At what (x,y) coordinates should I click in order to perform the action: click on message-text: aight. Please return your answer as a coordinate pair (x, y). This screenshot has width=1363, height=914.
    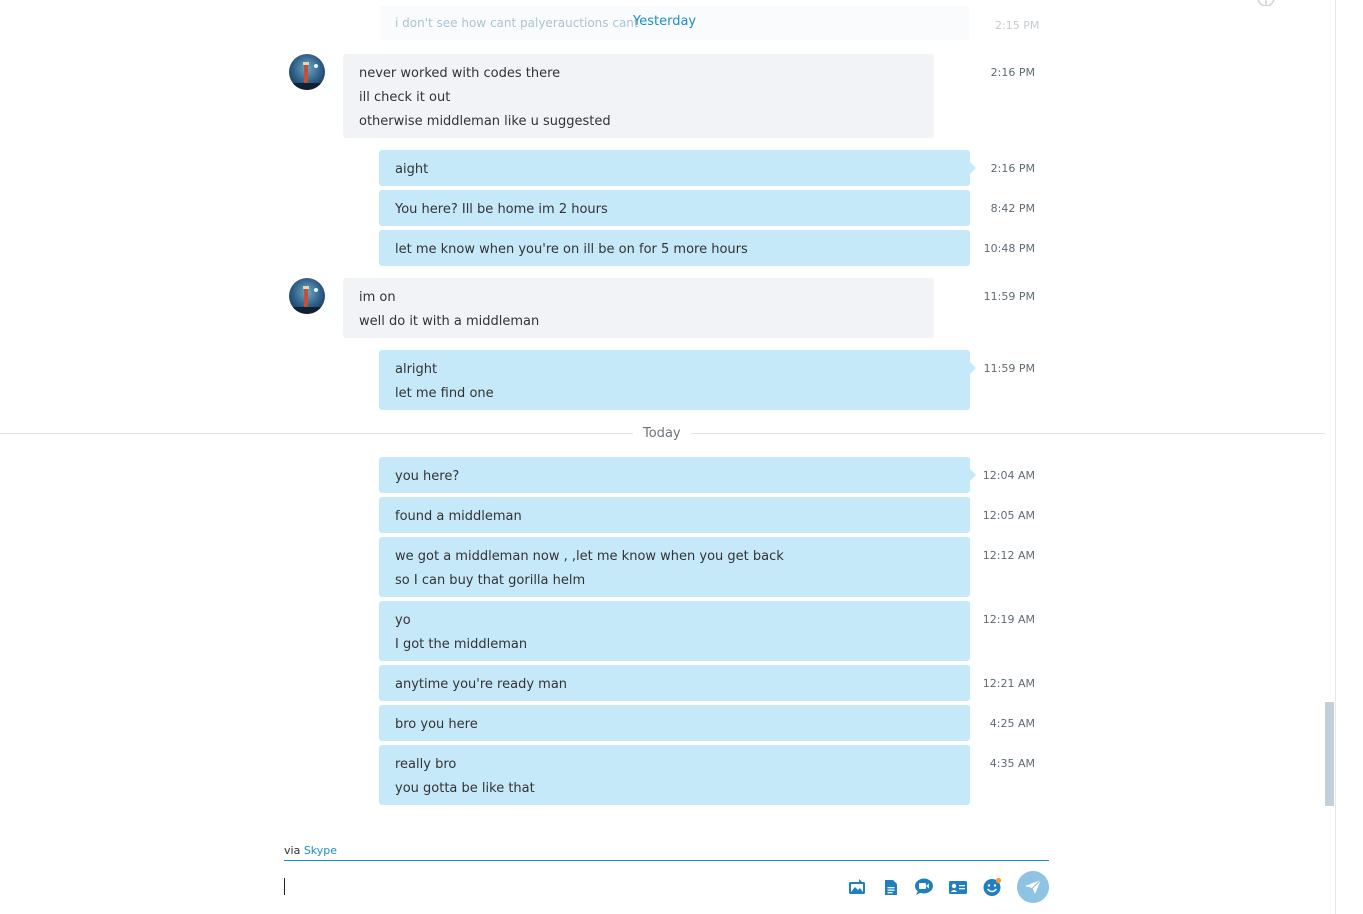
    Looking at the image, I should click on (412, 169).